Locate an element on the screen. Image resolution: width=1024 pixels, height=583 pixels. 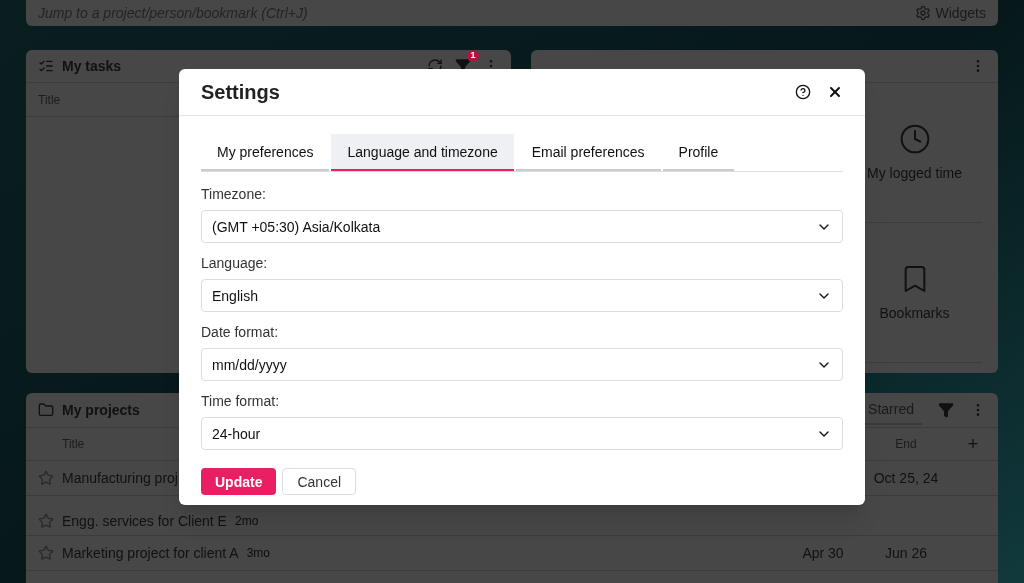
dialog-tab: Language and timezone is located at coordinates (422, 152).